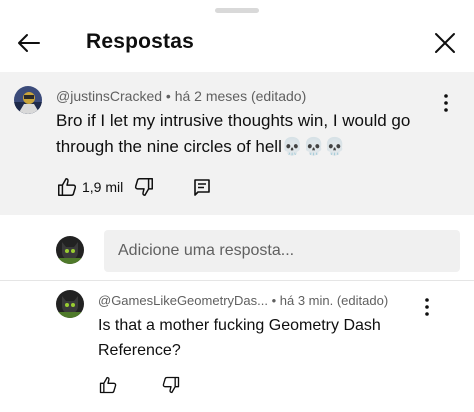  I want to click on reply-time: • há 3 min. (editado), so click(328, 300).